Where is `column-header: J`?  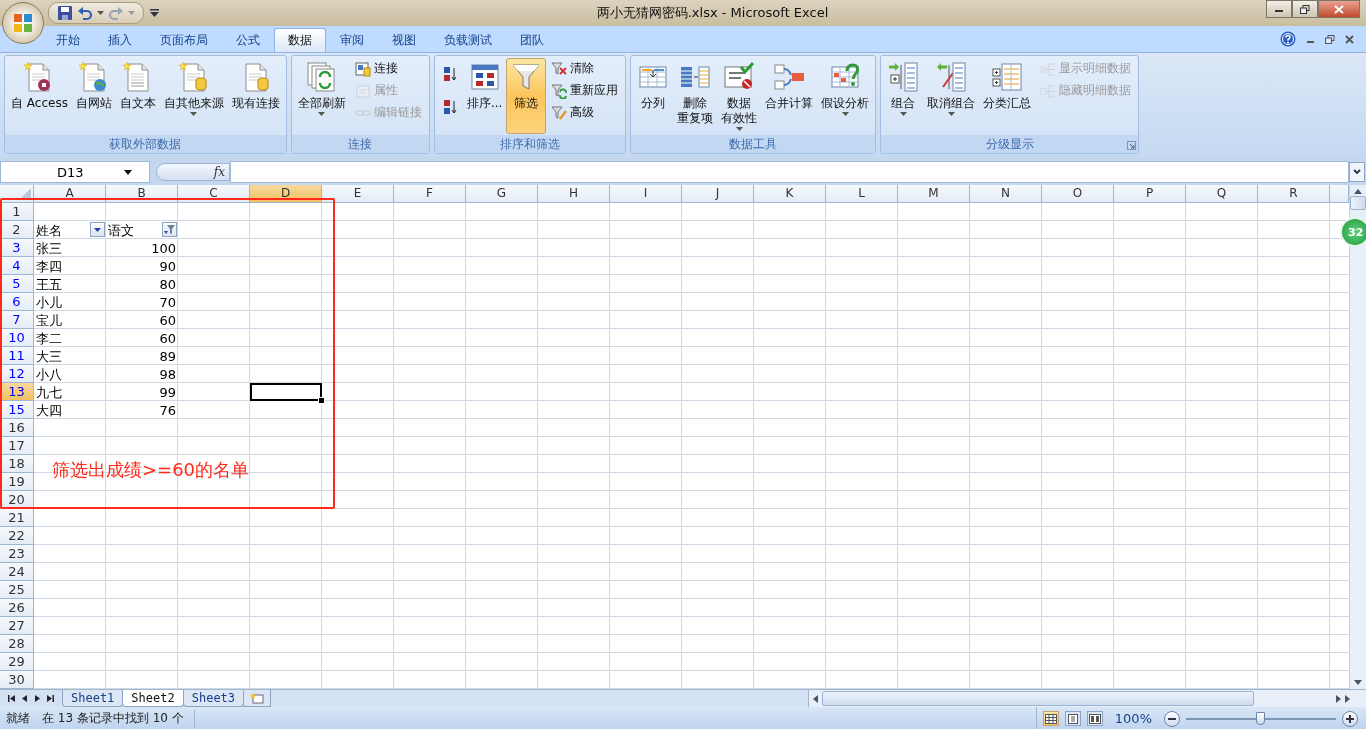
column-header: J is located at coordinates (718, 194).